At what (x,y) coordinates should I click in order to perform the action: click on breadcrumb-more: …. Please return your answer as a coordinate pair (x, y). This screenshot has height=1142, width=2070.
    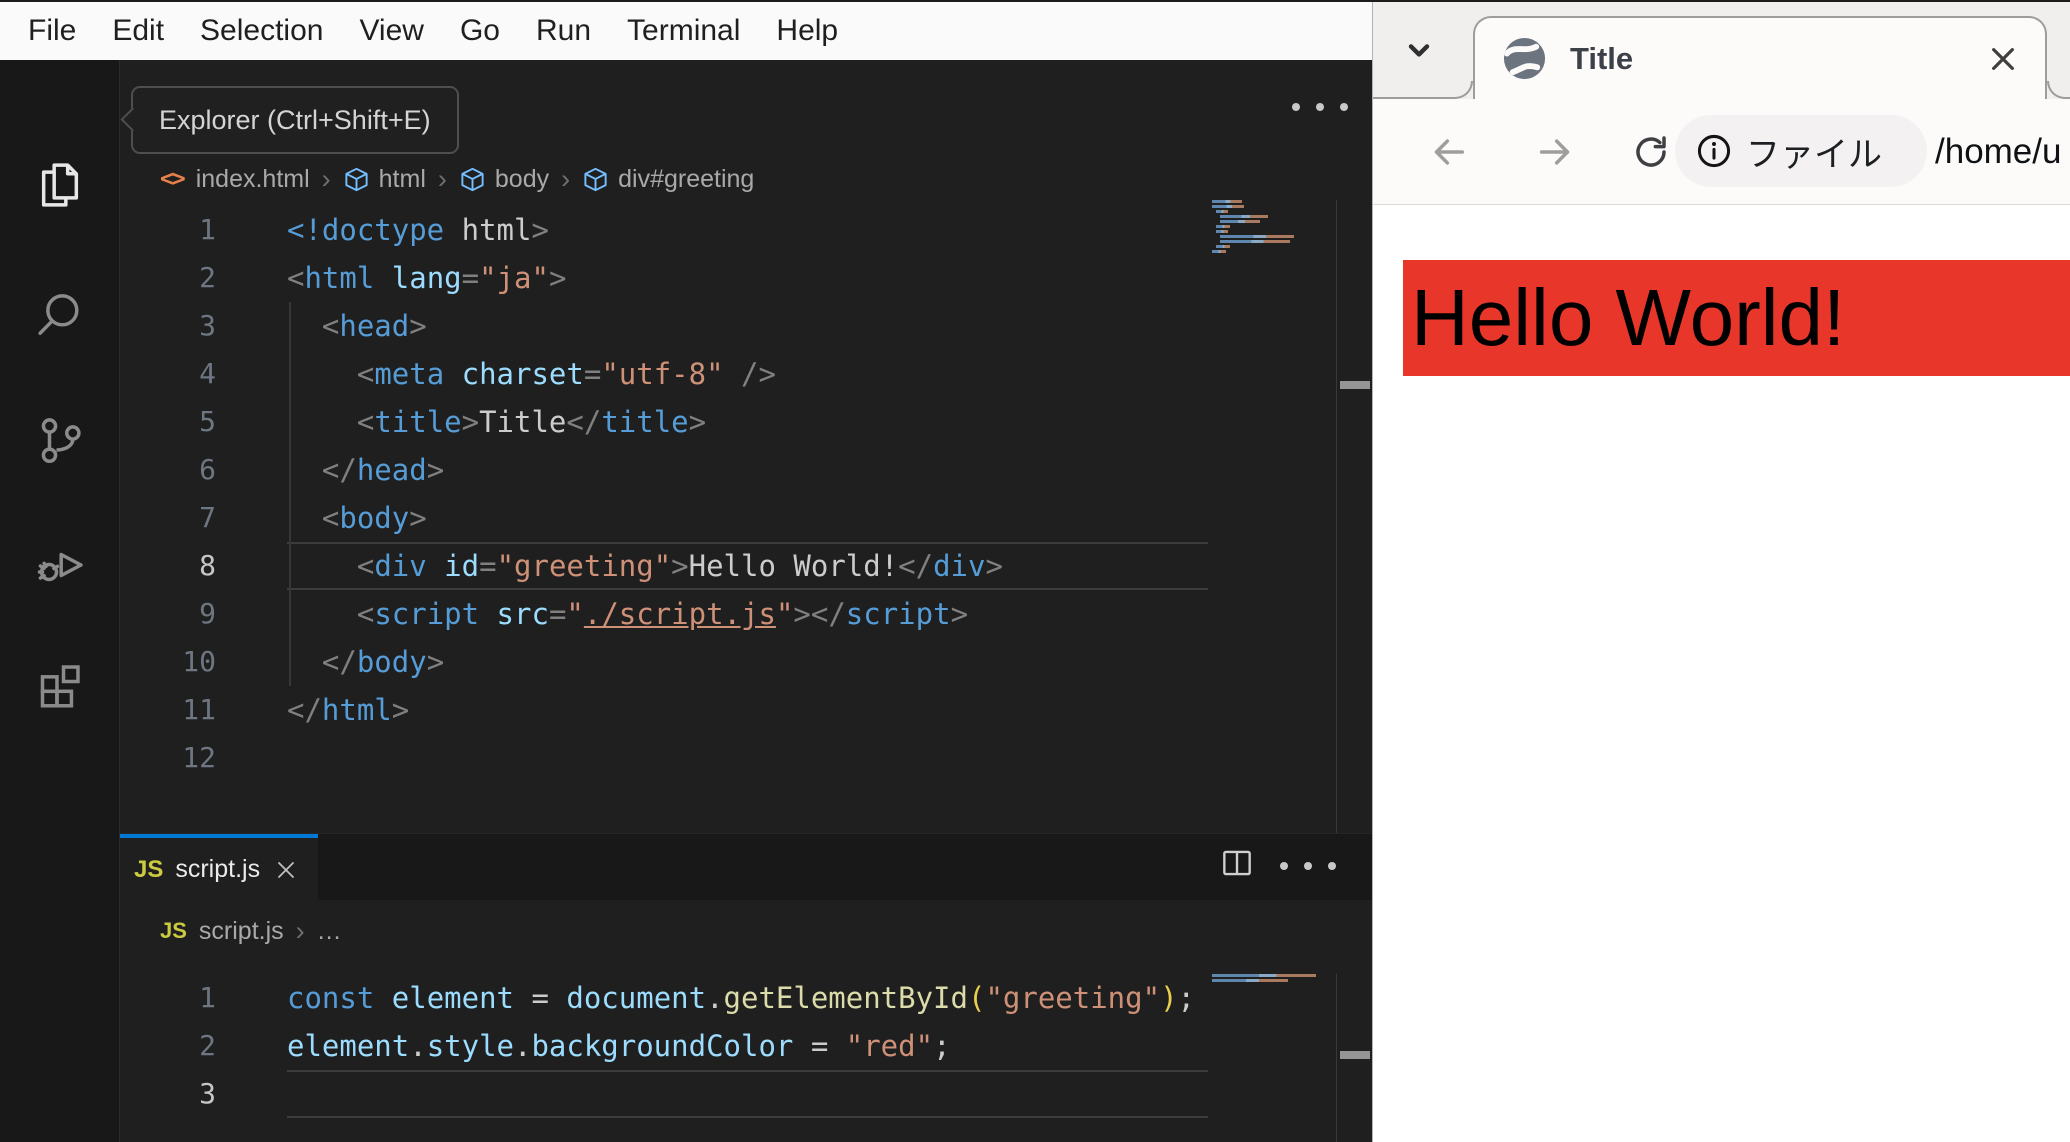
    Looking at the image, I should click on (329, 931).